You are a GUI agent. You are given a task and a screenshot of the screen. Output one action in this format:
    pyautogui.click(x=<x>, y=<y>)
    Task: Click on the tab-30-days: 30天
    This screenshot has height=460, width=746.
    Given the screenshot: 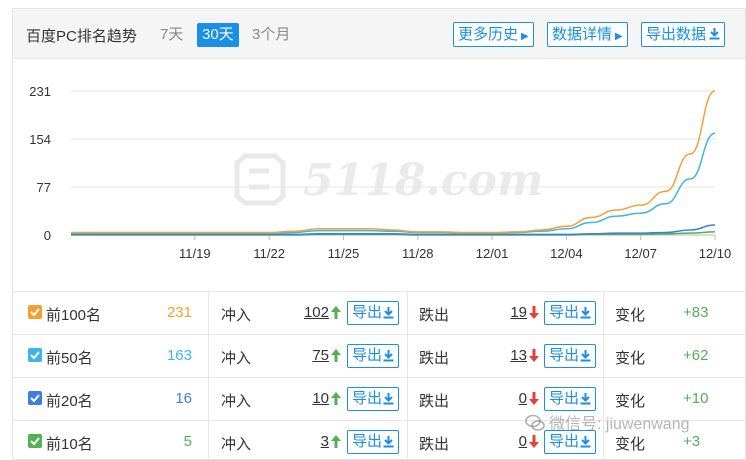 What is the action you would take?
    pyautogui.click(x=218, y=35)
    